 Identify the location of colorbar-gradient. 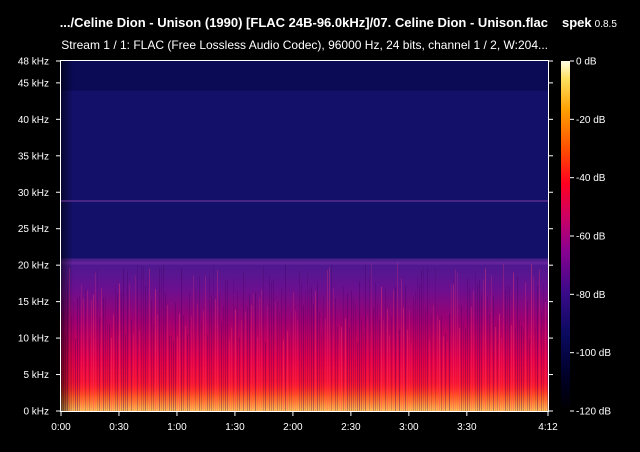
(565, 236).